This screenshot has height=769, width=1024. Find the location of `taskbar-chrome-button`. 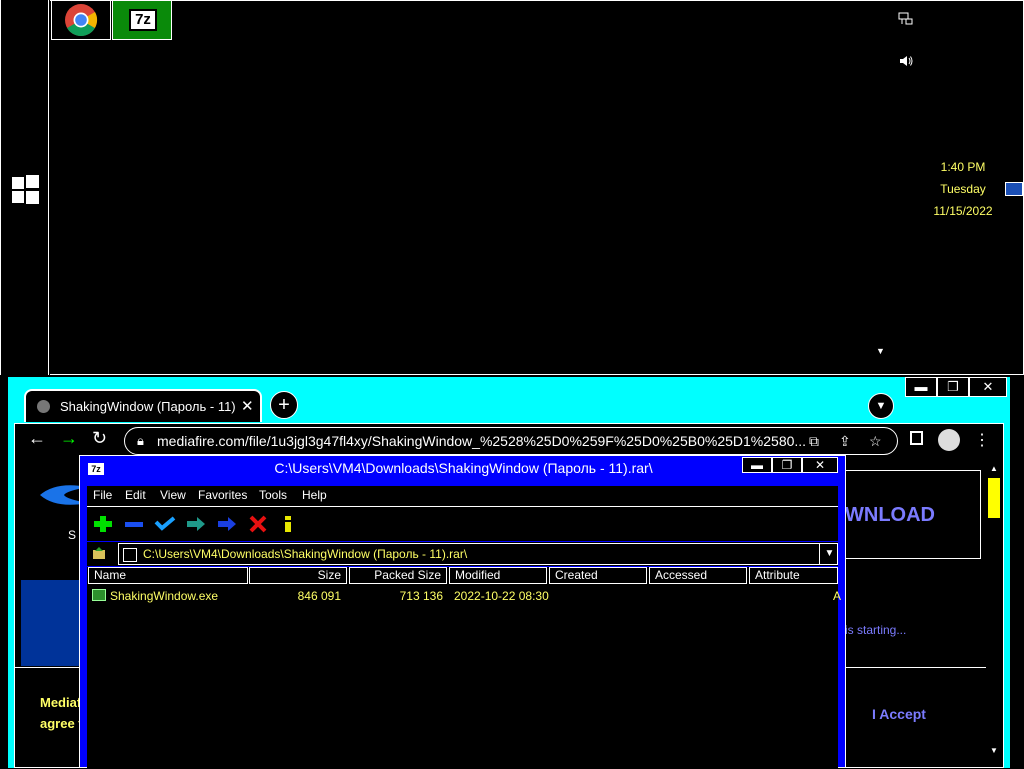

taskbar-chrome-button is located at coordinates (81, 20).